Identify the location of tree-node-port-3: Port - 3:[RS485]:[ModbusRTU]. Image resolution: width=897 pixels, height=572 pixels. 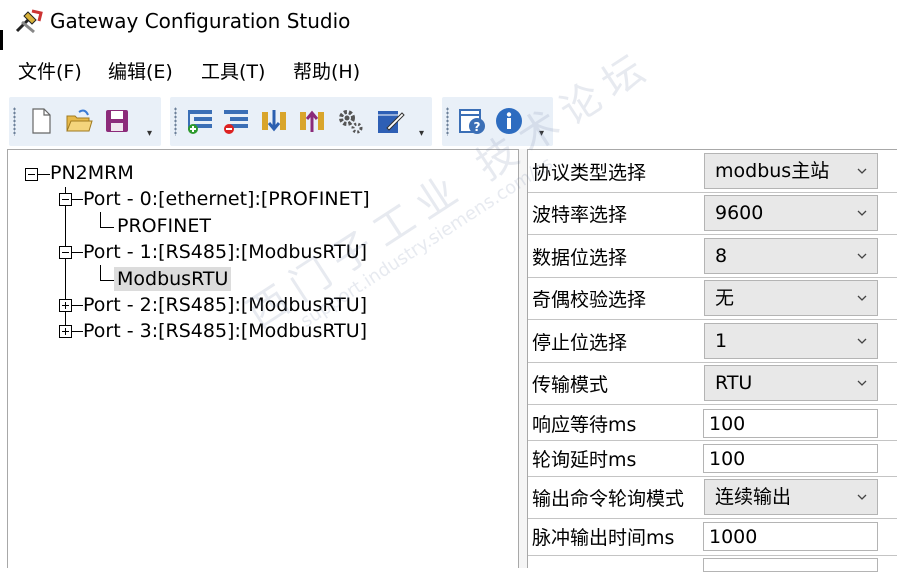
(225, 331).